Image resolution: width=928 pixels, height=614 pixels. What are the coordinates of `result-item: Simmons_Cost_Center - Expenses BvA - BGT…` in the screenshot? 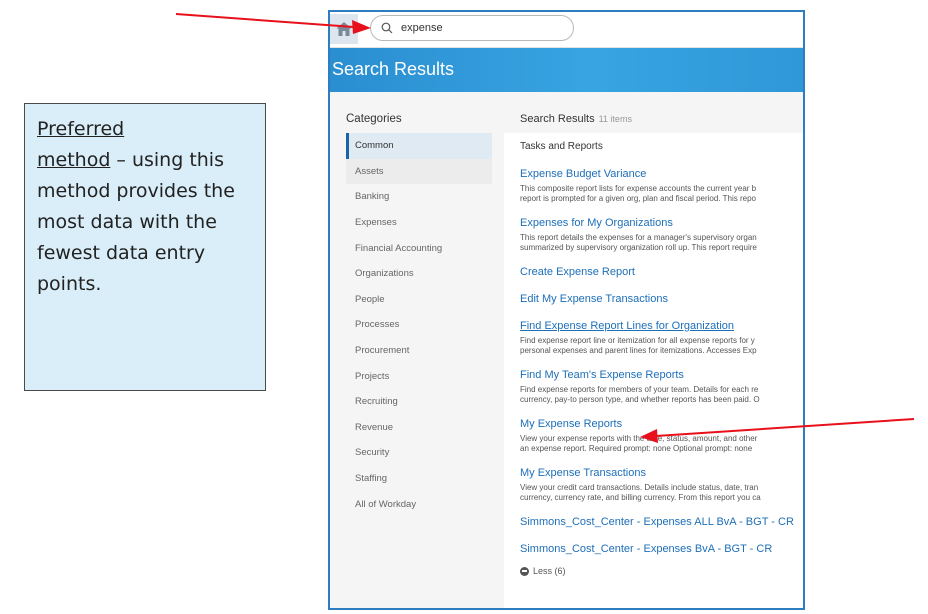 It's located at (661, 548).